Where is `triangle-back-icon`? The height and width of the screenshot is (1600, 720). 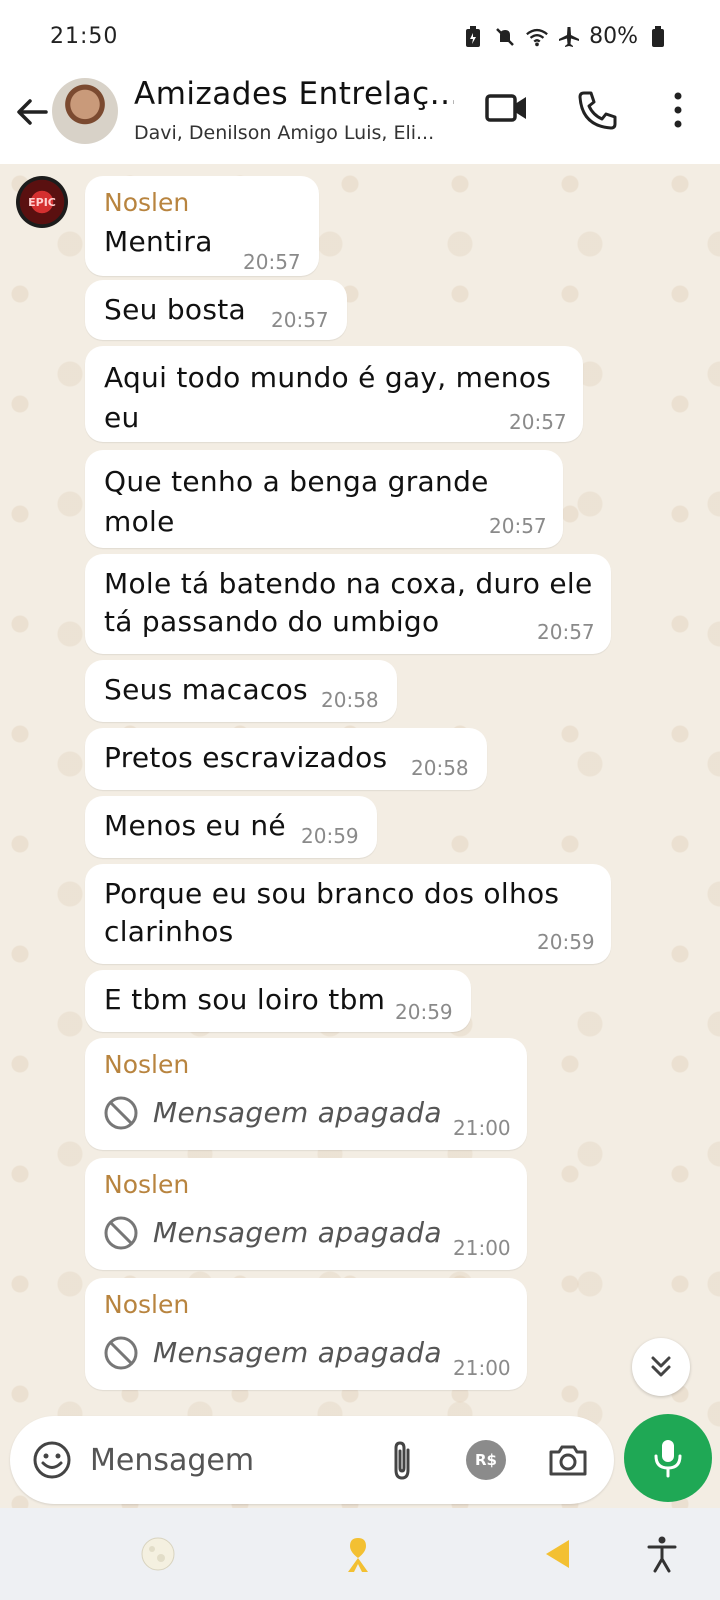
triangle-back-icon is located at coordinates (557, 1554).